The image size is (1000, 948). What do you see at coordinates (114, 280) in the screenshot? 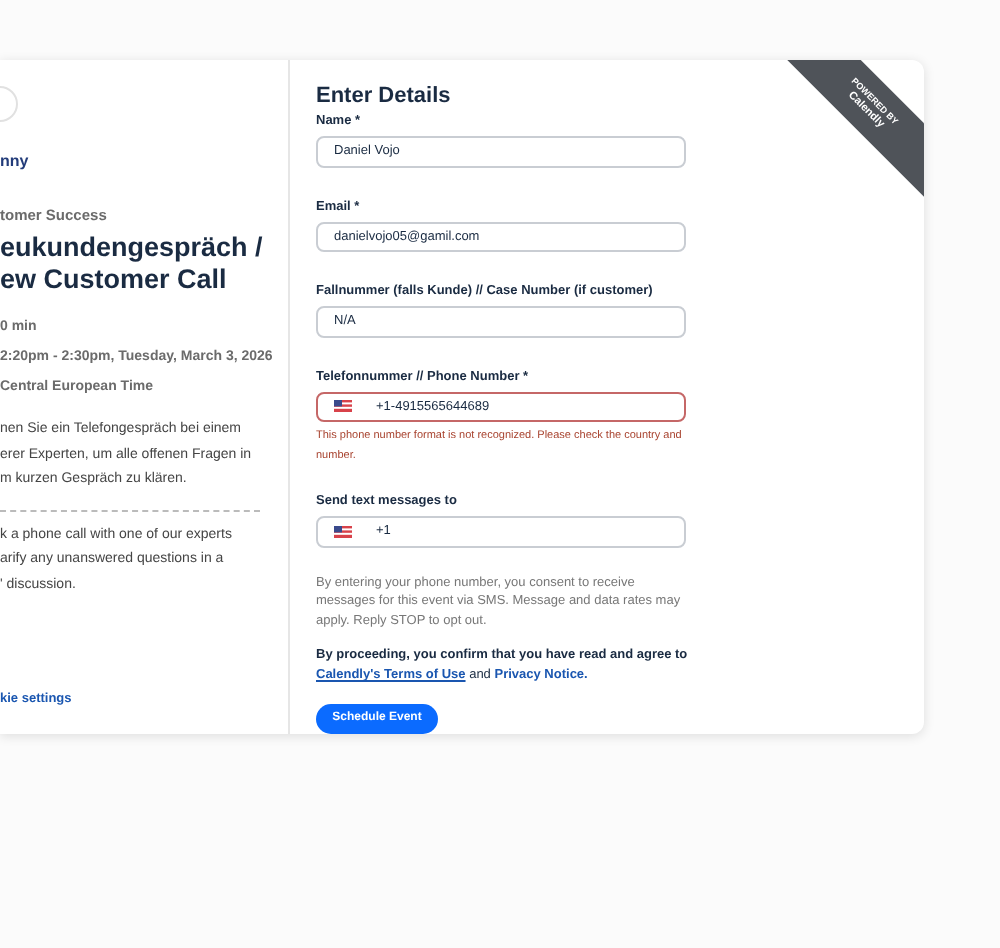
I see `event-title: ew Customer Call` at bounding box center [114, 280].